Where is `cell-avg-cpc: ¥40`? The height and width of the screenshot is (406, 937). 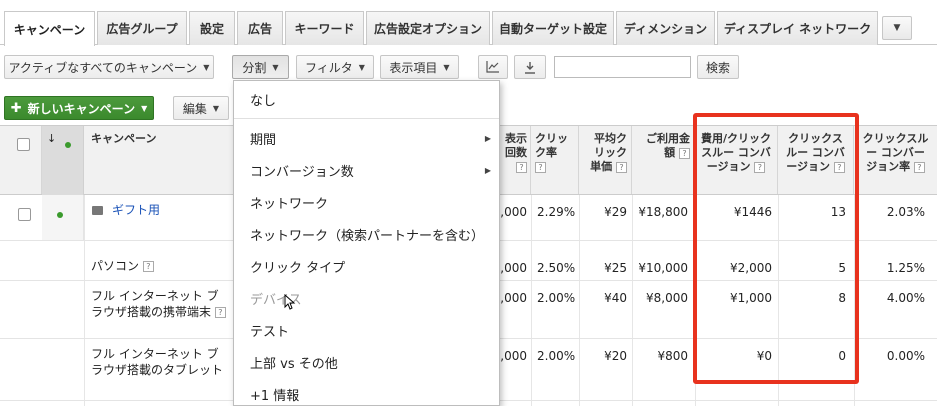
cell-avg-cpc: ¥40 is located at coordinates (615, 298).